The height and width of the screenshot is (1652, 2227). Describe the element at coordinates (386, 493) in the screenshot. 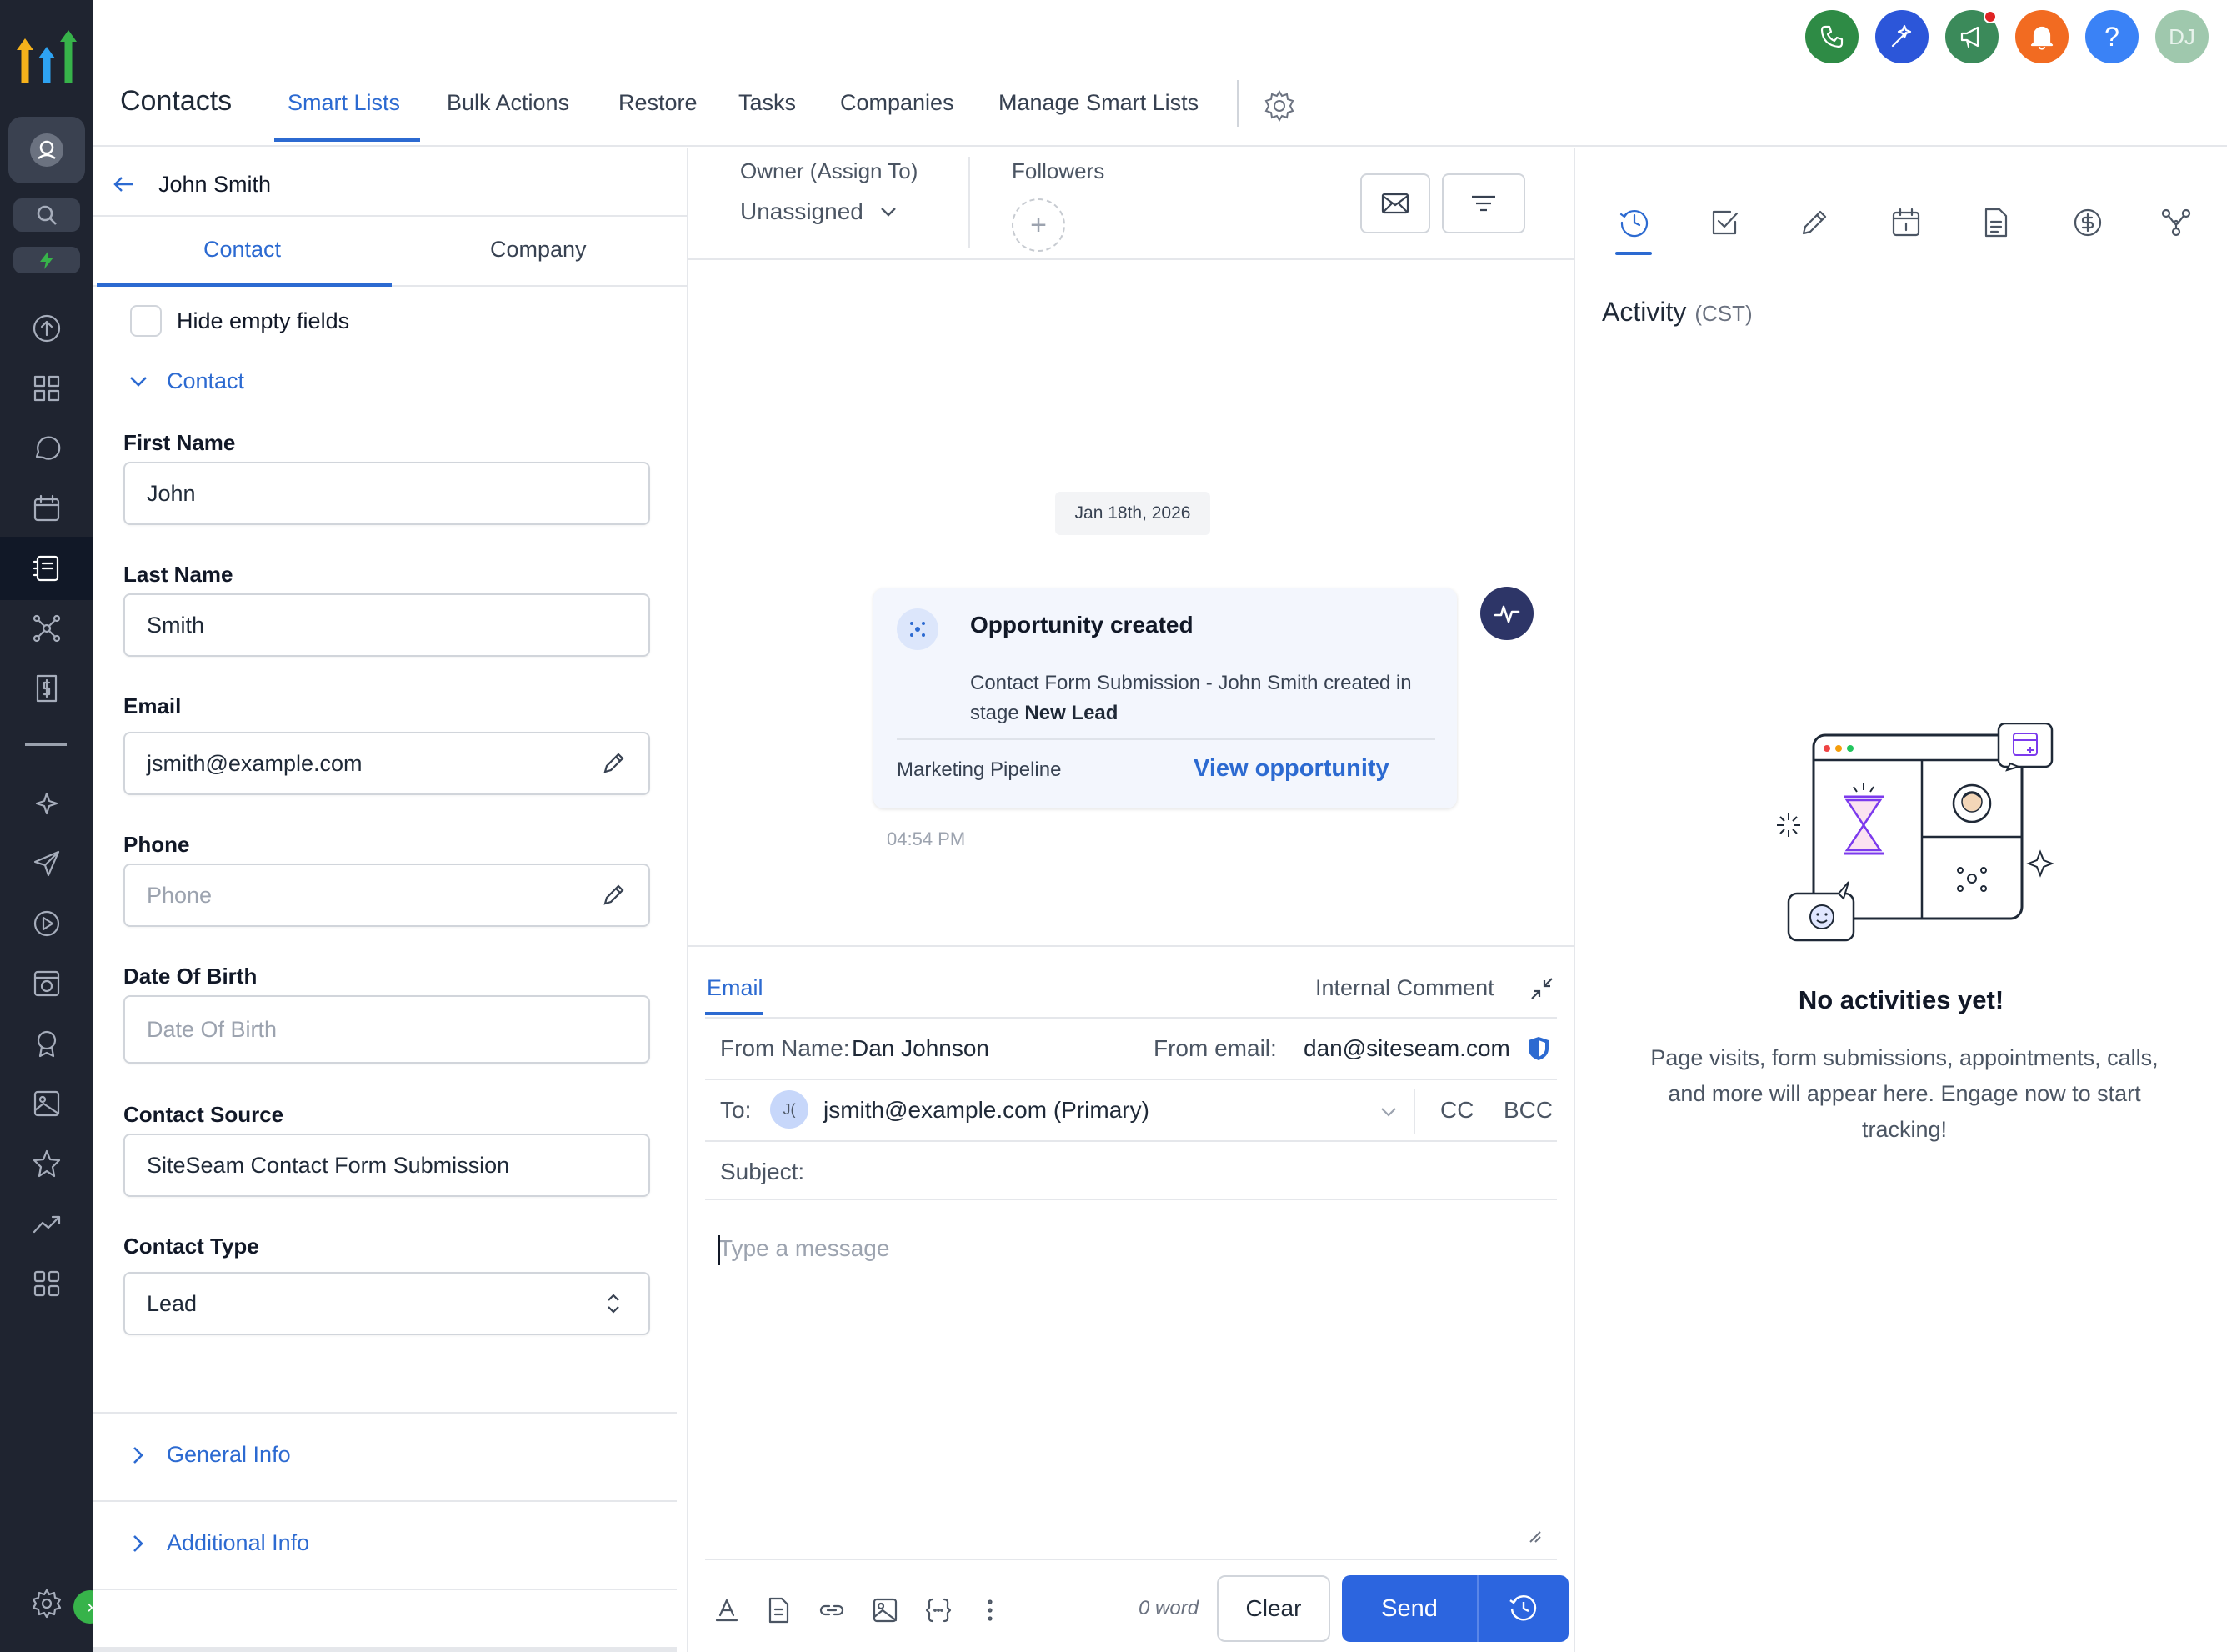

I see `first-name-field: John` at that location.